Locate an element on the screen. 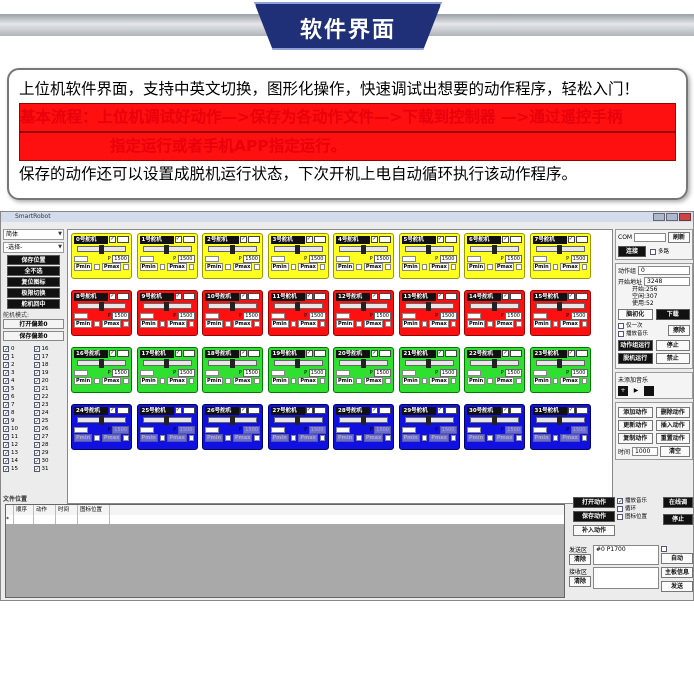 Image resolution: width=694 pixels, height=699 pixels. servo-check-item: ✓ 28 is located at coordinates (49, 445).